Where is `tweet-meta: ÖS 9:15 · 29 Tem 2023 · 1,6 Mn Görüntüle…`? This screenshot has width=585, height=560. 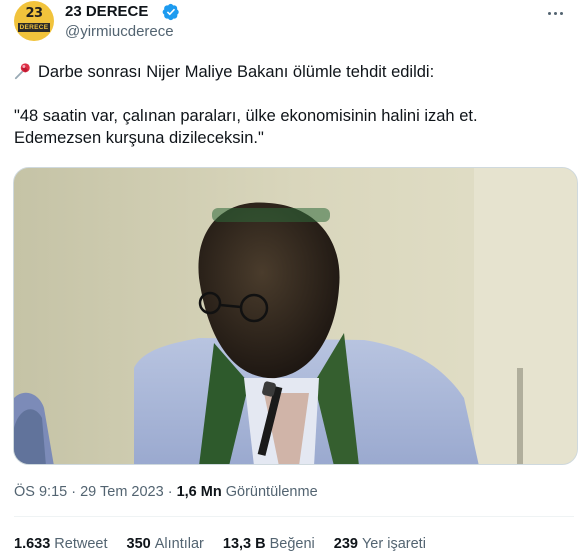
tweet-meta: ÖS 9:15 · 29 Tem 2023 · 1,6 Mn Görüntüle… is located at coordinates (166, 492).